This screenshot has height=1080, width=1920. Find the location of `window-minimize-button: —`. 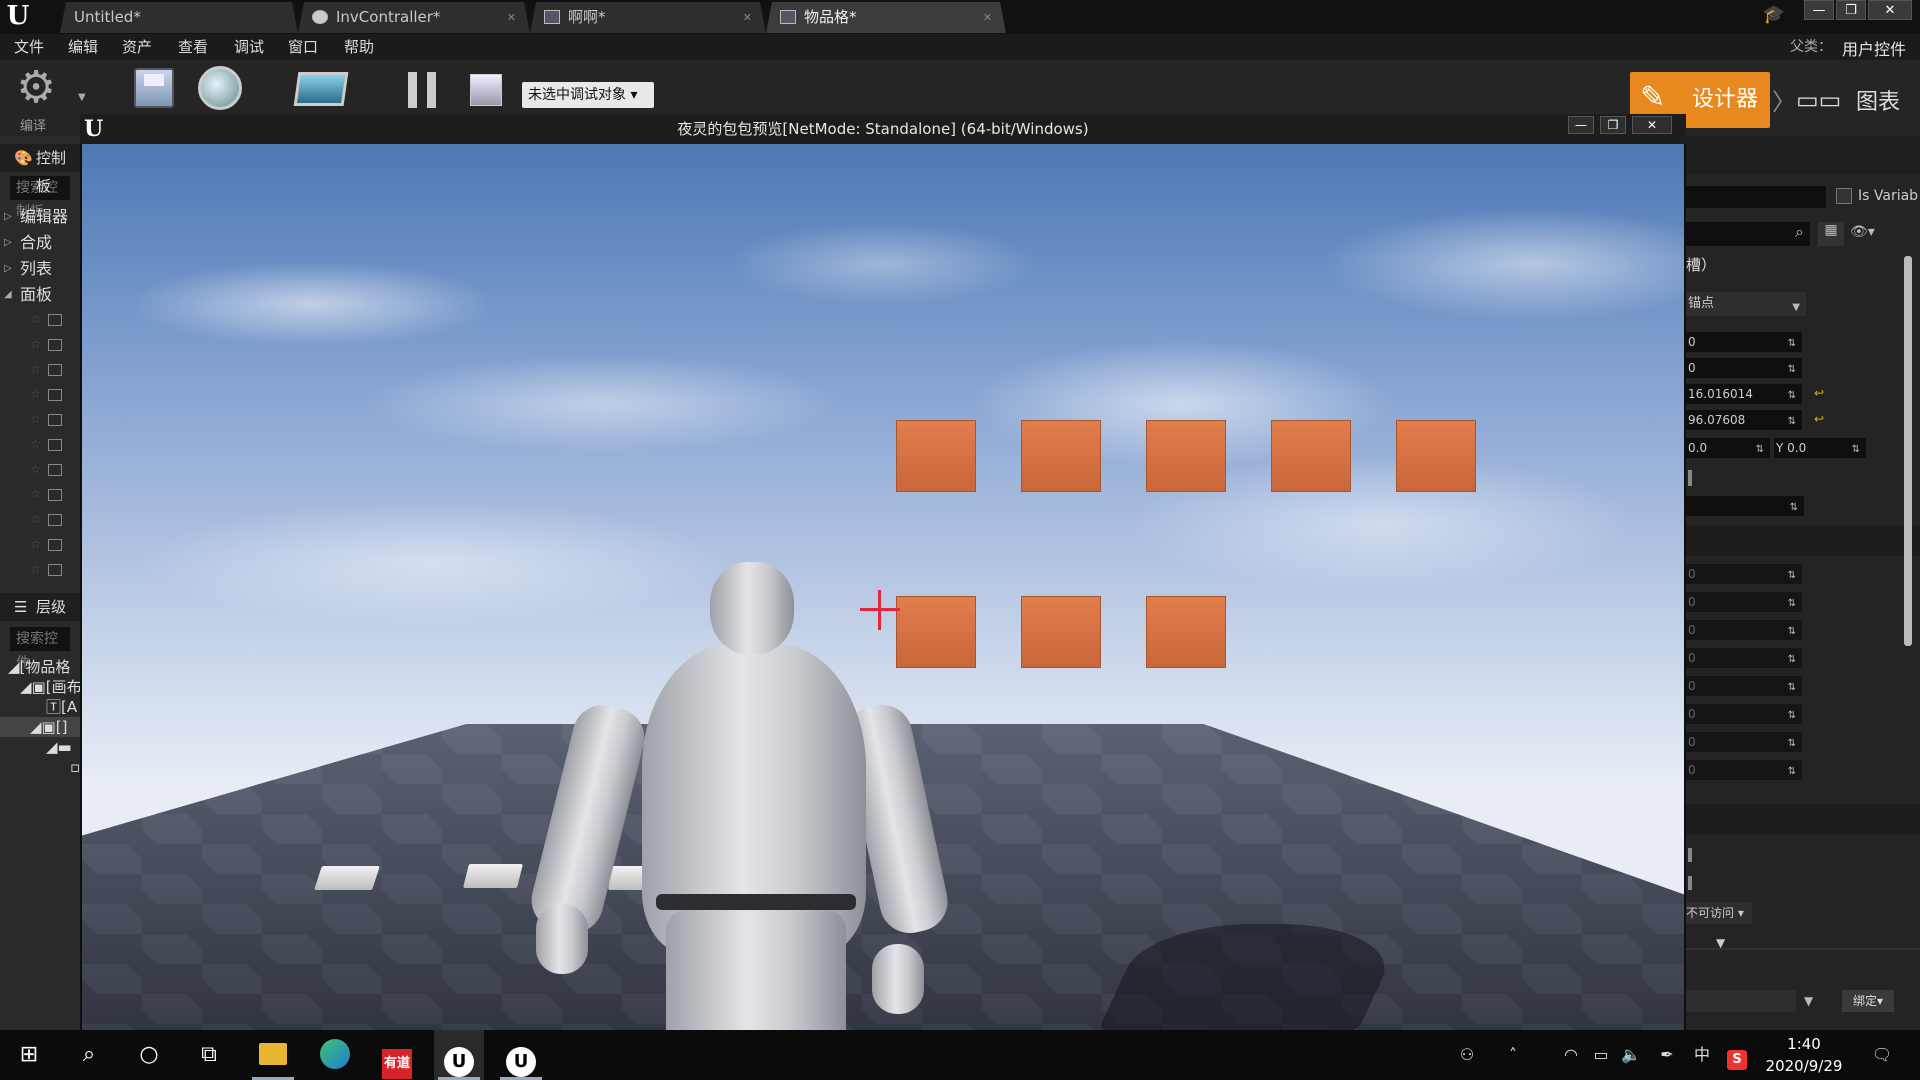

window-minimize-button: — is located at coordinates (1819, 10).